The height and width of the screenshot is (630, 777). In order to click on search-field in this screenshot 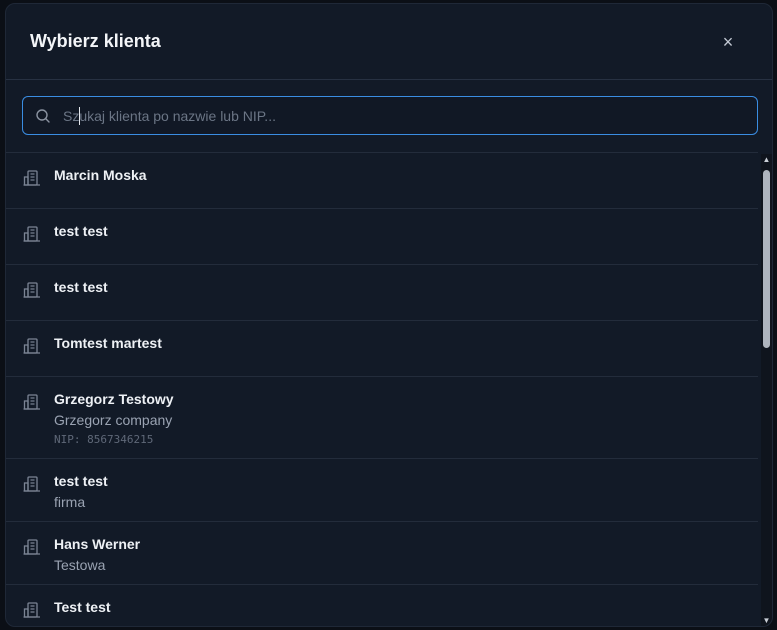, I will do `click(390, 115)`.